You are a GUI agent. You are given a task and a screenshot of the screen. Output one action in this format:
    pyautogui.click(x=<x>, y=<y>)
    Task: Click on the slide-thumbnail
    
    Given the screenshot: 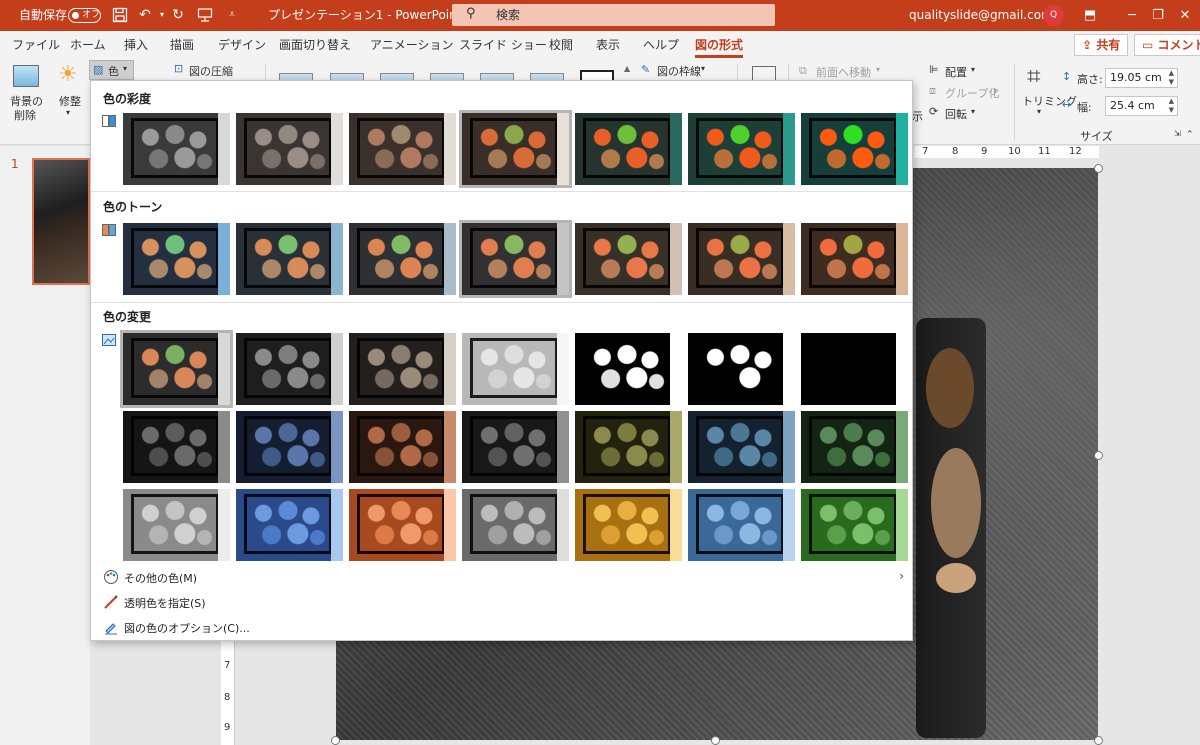 What is the action you would take?
    pyautogui.click(x=61, y=221)
    